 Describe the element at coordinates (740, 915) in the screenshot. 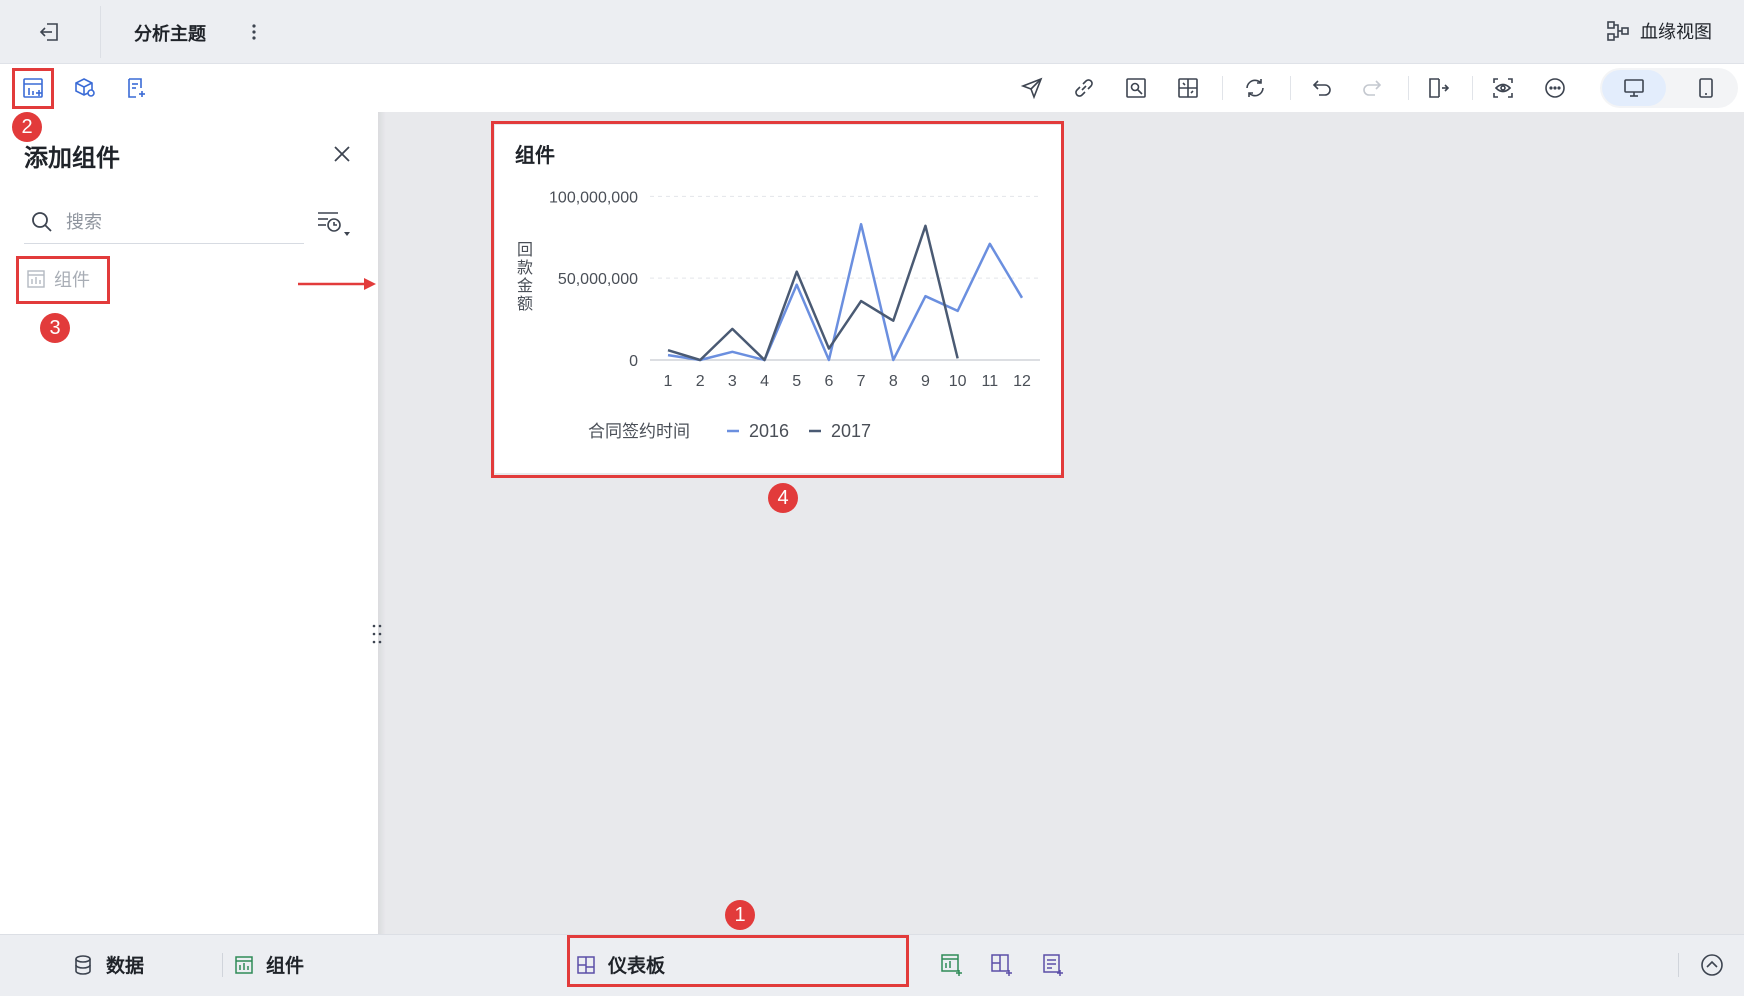

I see `annotation-badge-1: 1` at that location.